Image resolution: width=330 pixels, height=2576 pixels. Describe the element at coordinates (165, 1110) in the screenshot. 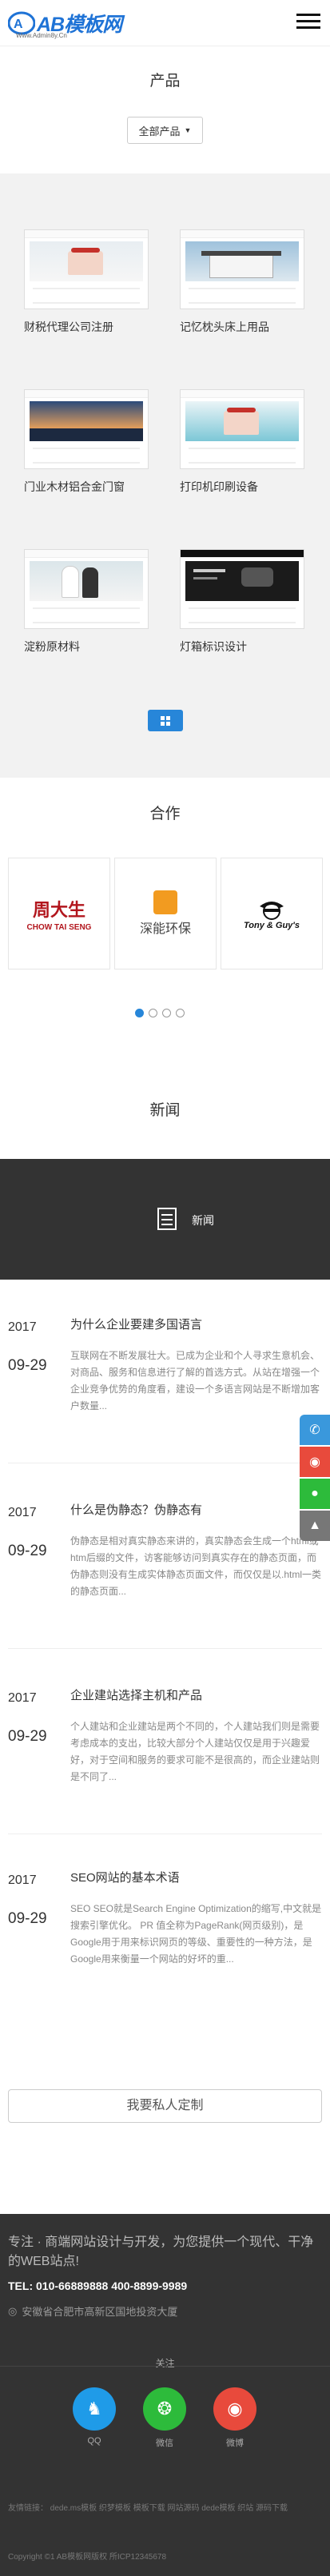

I see `news-title: 新闻` at that location.